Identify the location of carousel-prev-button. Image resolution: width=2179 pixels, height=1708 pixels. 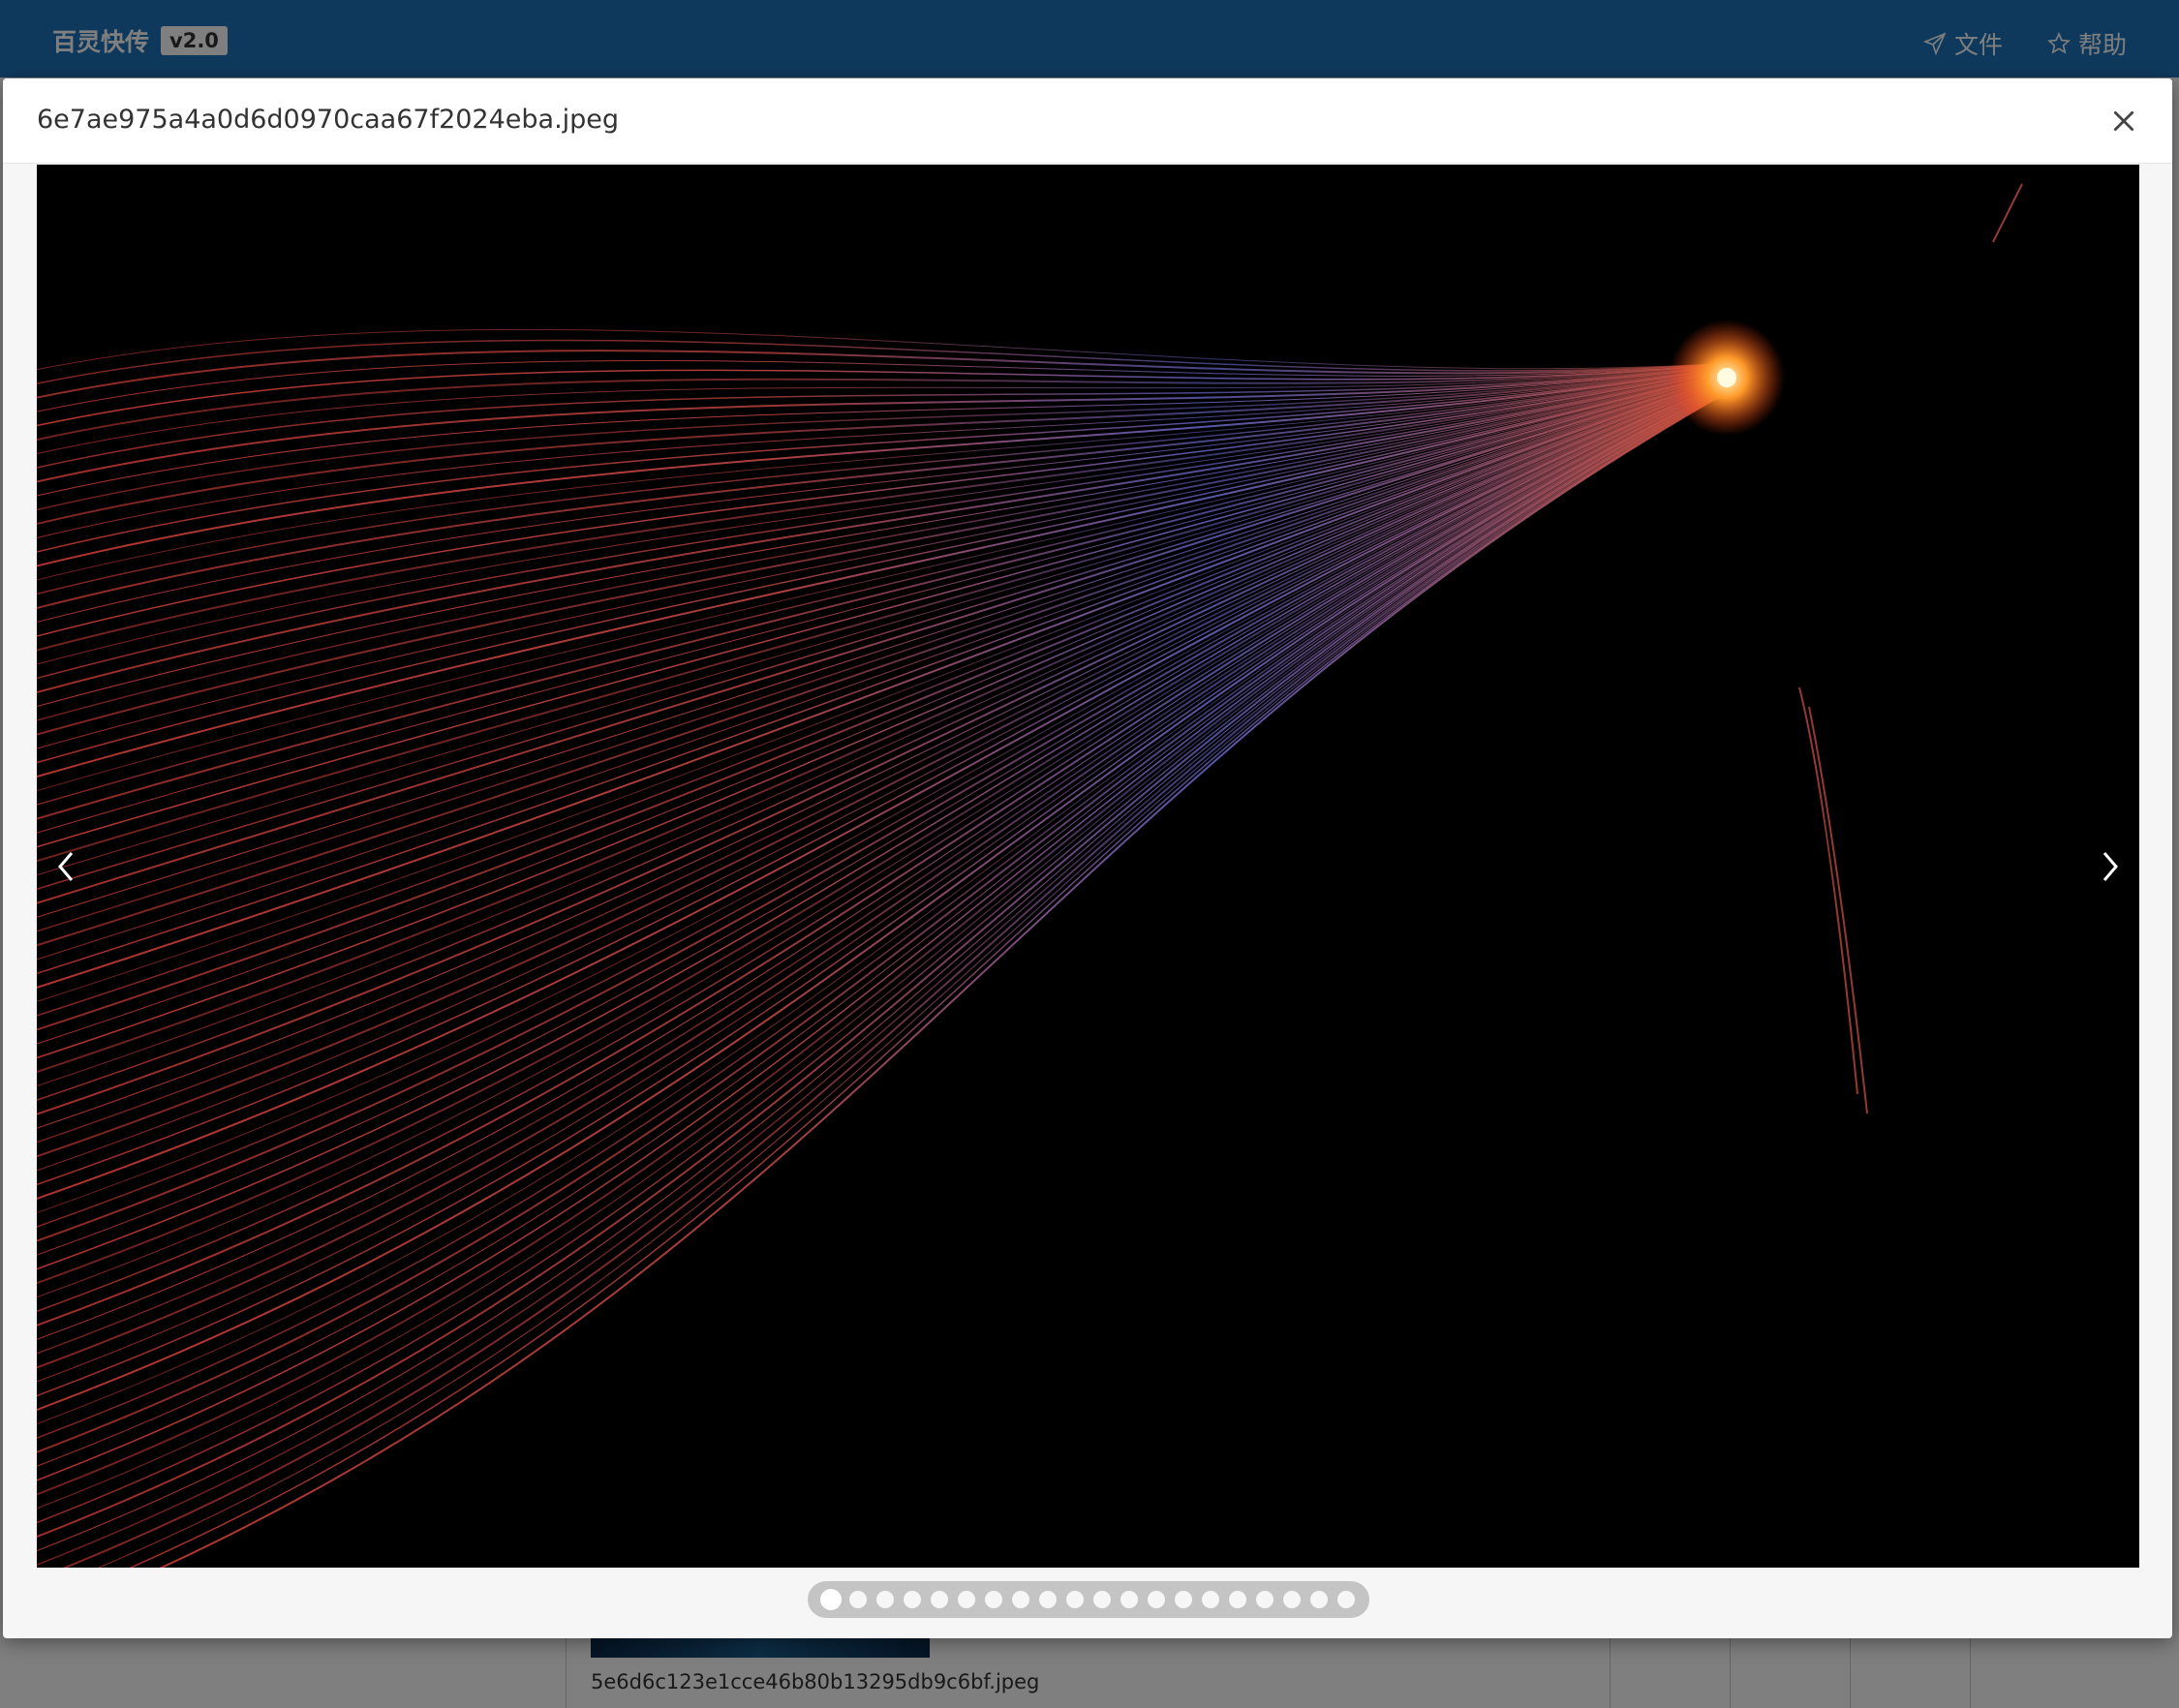
(66, 866).